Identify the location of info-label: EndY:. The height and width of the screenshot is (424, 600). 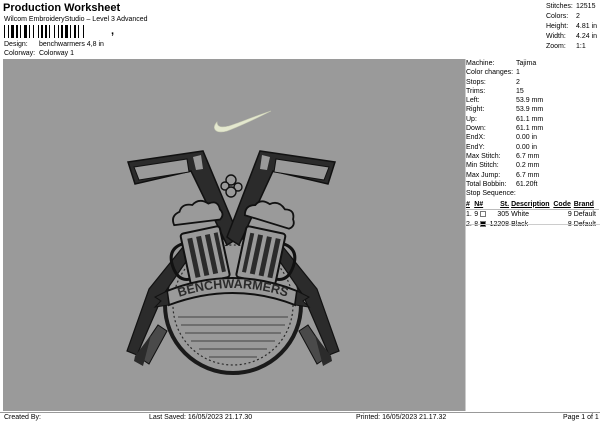
(475, 147).